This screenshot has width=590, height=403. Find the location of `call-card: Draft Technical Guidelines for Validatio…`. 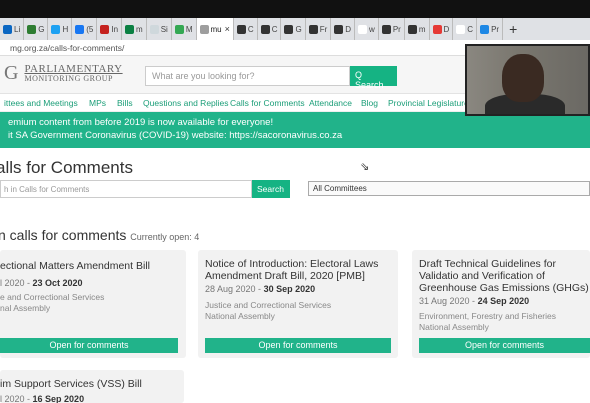

call-card: Draft Technical Guidelines for Validatio… is located at coordinates (501, 304).